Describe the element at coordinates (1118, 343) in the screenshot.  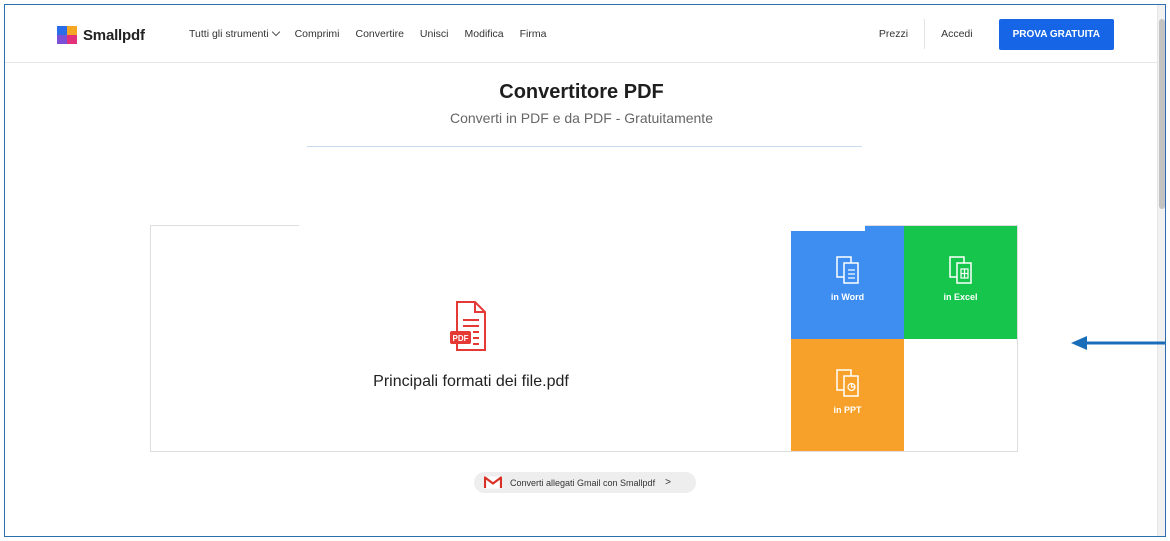
I see `annotation-arrow-icon` at that location.